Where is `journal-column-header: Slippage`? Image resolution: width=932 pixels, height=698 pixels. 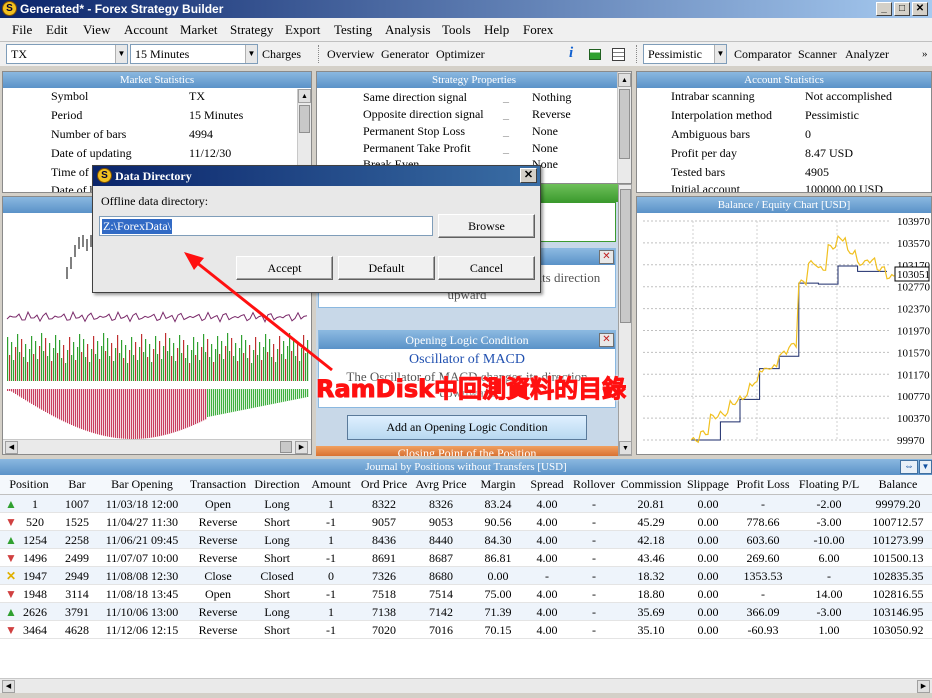
journal-column-header: Slippage is located at coordinates (708, 484).